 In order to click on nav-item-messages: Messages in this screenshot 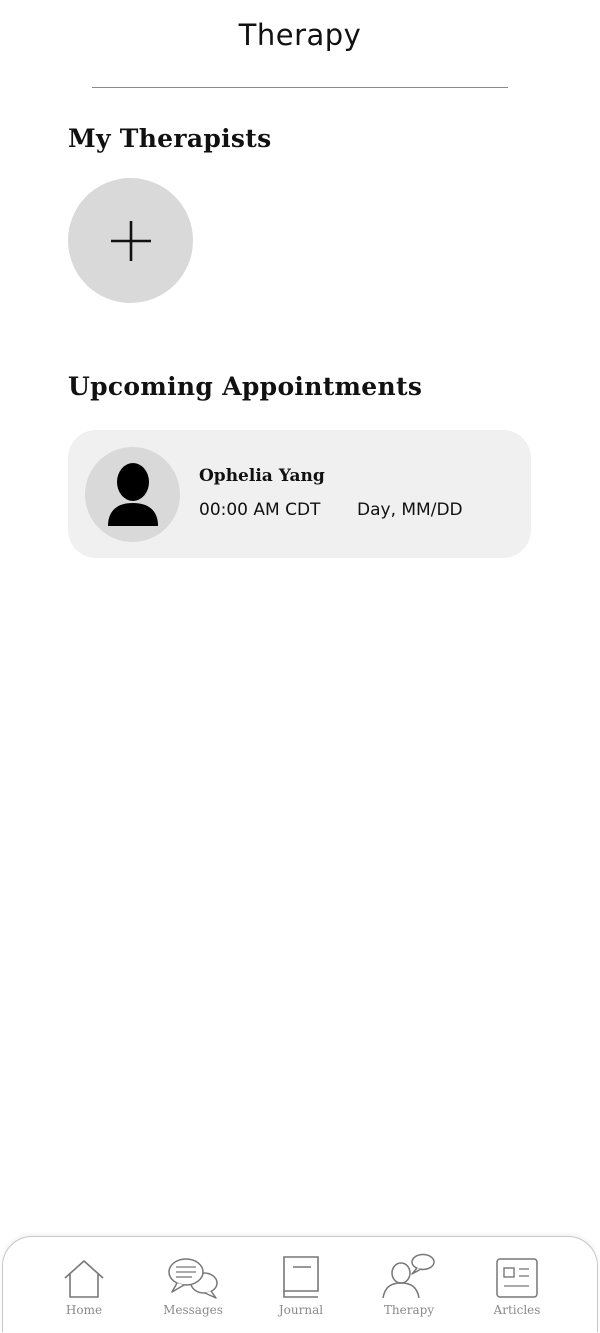, I will do `click(193, 1284)`.